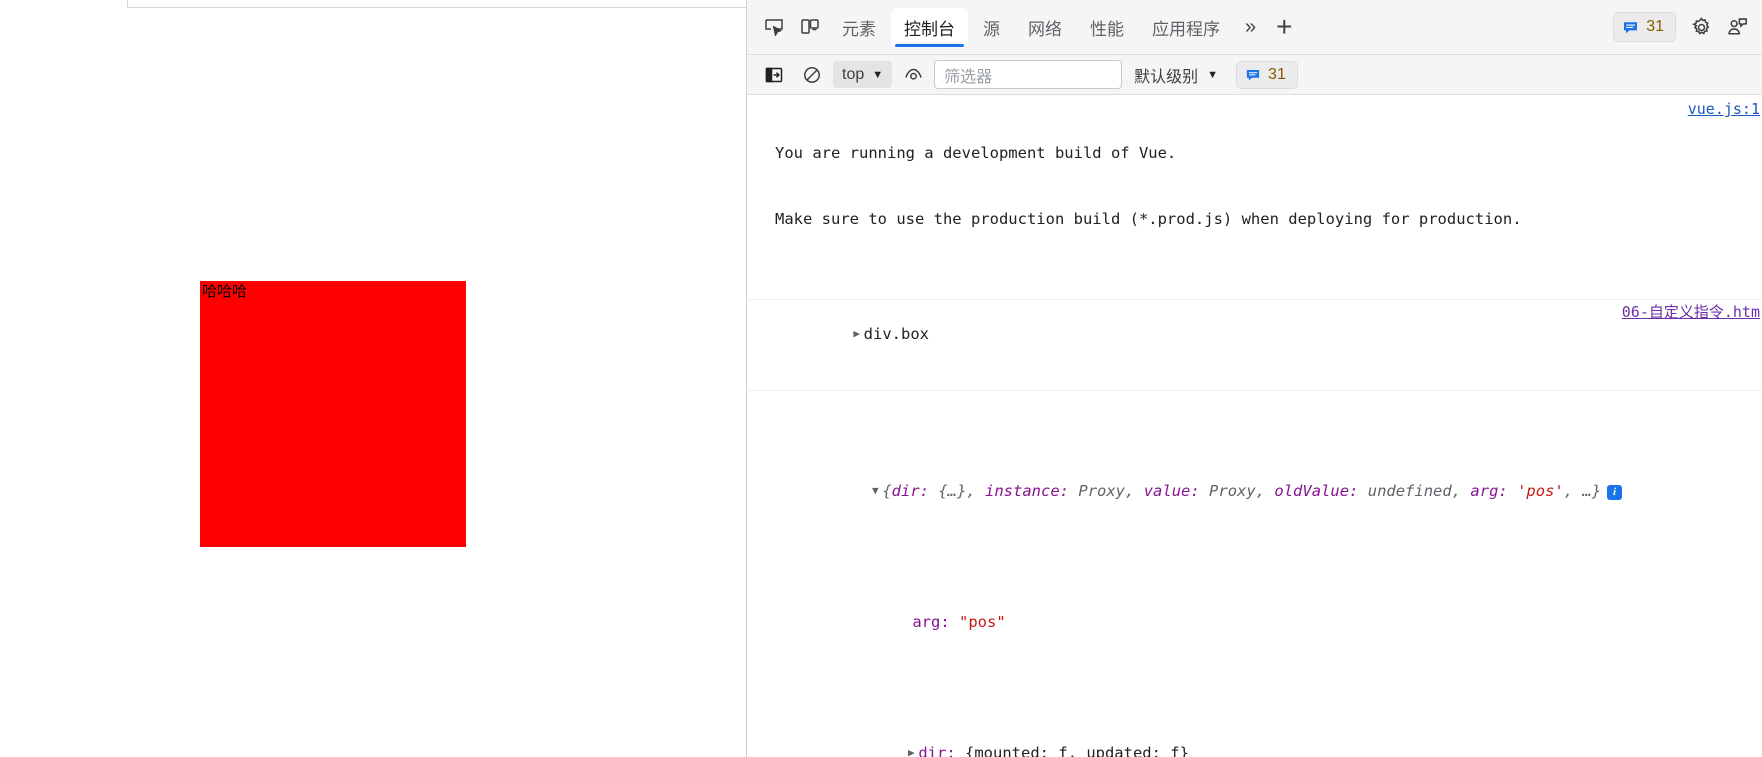  I want to click on tab-sources: 源, so click(991, 27).